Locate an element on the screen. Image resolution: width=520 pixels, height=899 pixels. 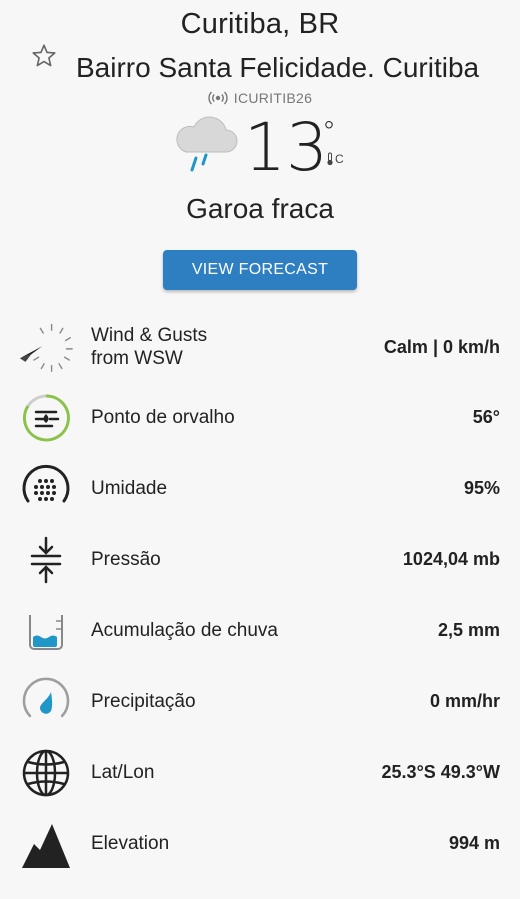
precipitation-icon is located at coordinates (46, 702).